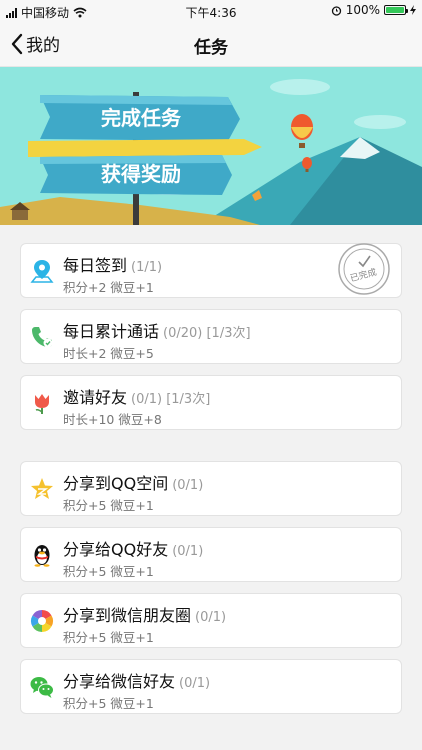 Image resolution: width=422 pixels, height=750 pixels. Describe the element at coordinates (141, 118) in the screenshot. I see `banner-line1: 完成任务` at that location.